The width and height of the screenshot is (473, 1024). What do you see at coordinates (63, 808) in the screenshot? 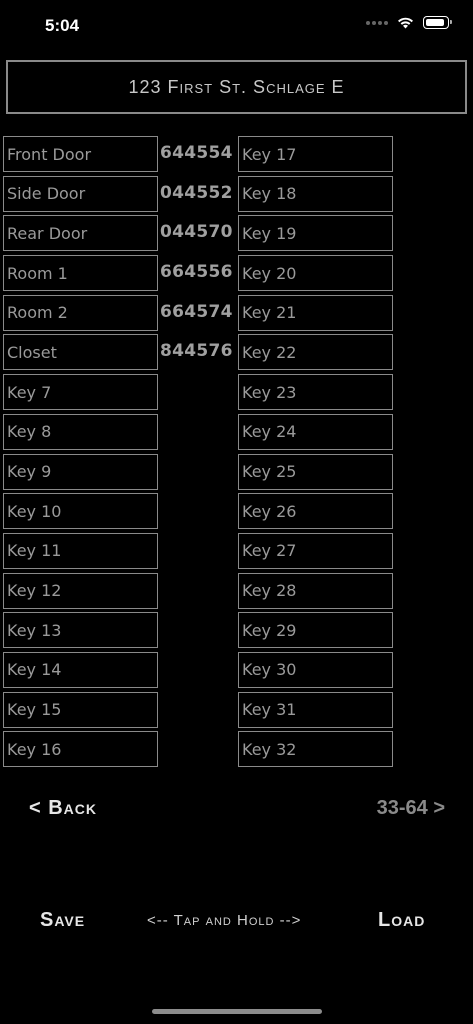
I see `back-button: < Back` at bounding box center [63, 808].